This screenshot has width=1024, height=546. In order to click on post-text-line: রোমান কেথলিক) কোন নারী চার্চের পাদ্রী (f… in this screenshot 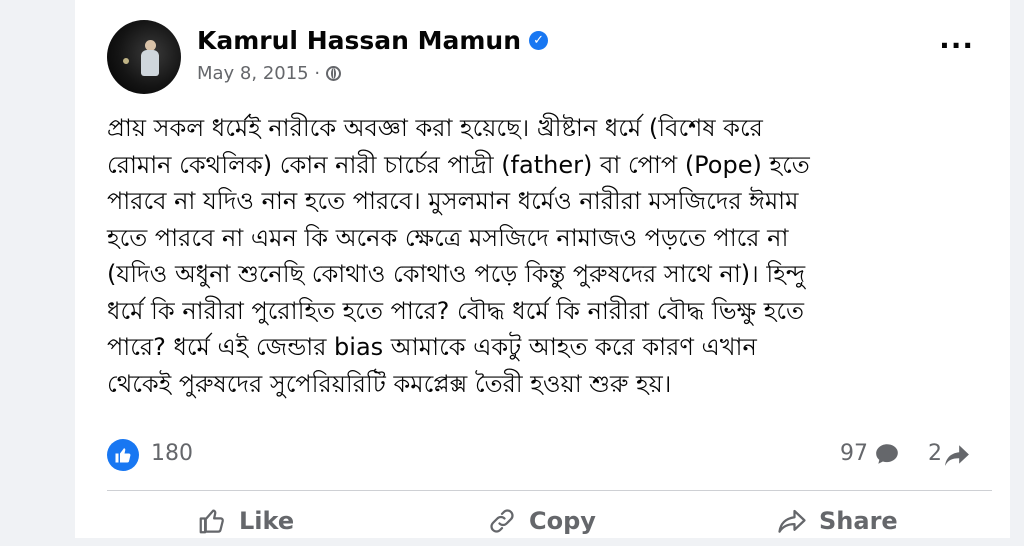, I will do `click(458, 164)`.